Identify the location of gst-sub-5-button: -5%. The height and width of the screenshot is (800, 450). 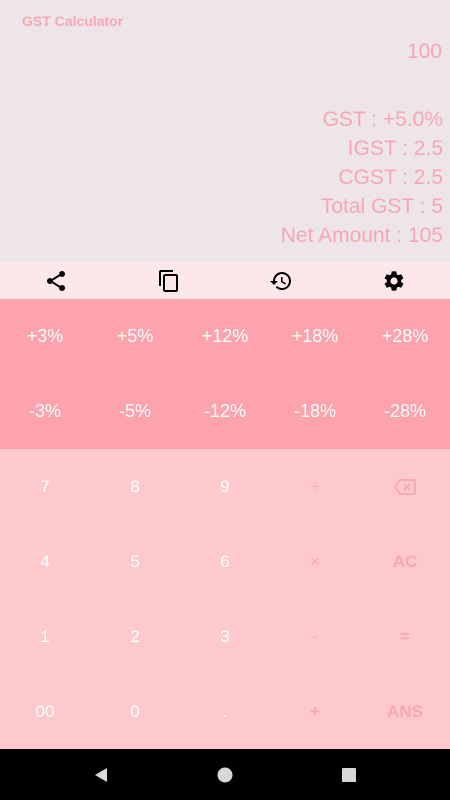
(135, 411).